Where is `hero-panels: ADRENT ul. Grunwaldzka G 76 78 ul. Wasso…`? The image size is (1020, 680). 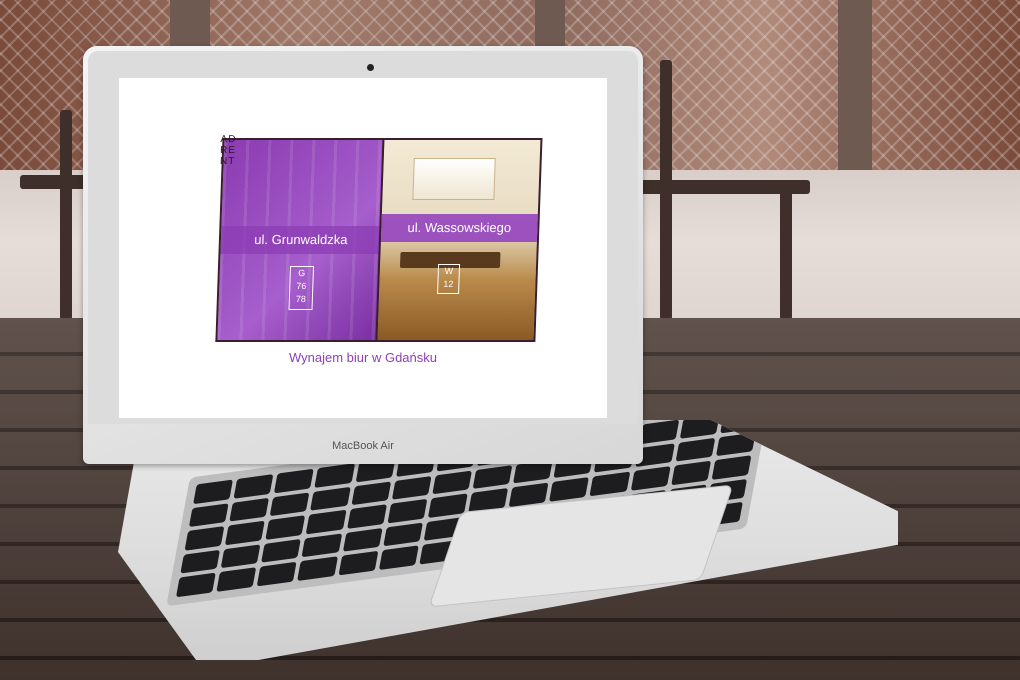 hero-panels: ADRENT ul. Grunwaldzka G 76 78 ul. Wasso… is located at coordinates (379, 238).